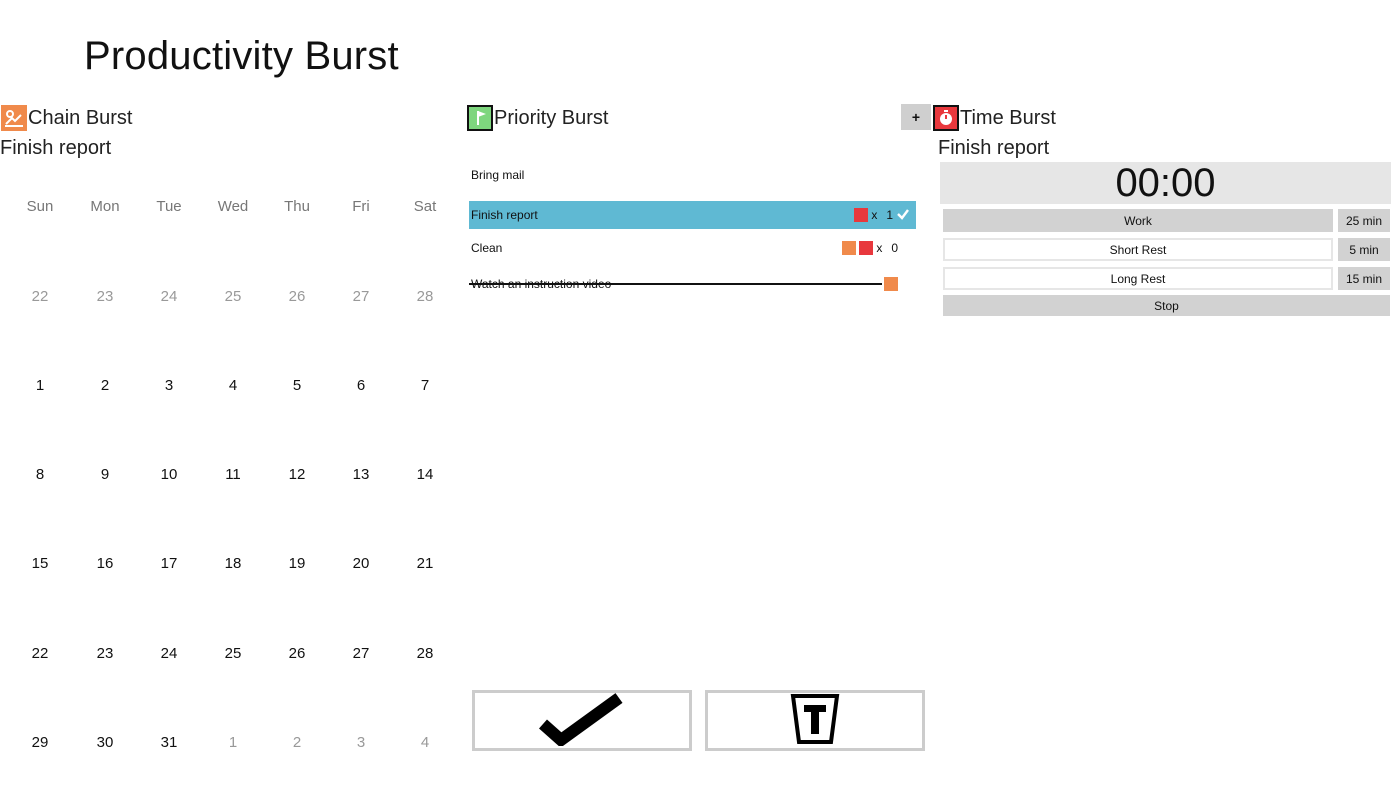 This screenshot has width=1399, height=787. What do you see at coordinates (1138, 249) in the screenshot?
I see `short-rest-button: Short Rest` at bounding box center [1138, 249].